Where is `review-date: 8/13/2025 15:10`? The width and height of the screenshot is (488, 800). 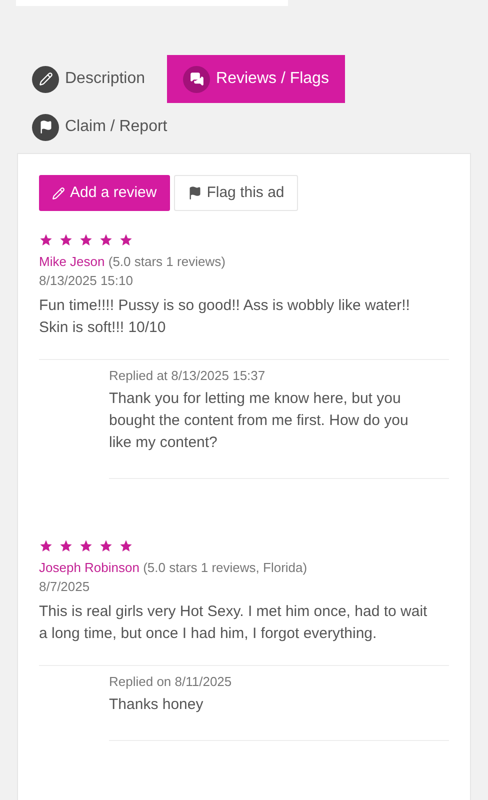 review-date: 8/13/2025 15:10 is located at coordinates (86, 281).